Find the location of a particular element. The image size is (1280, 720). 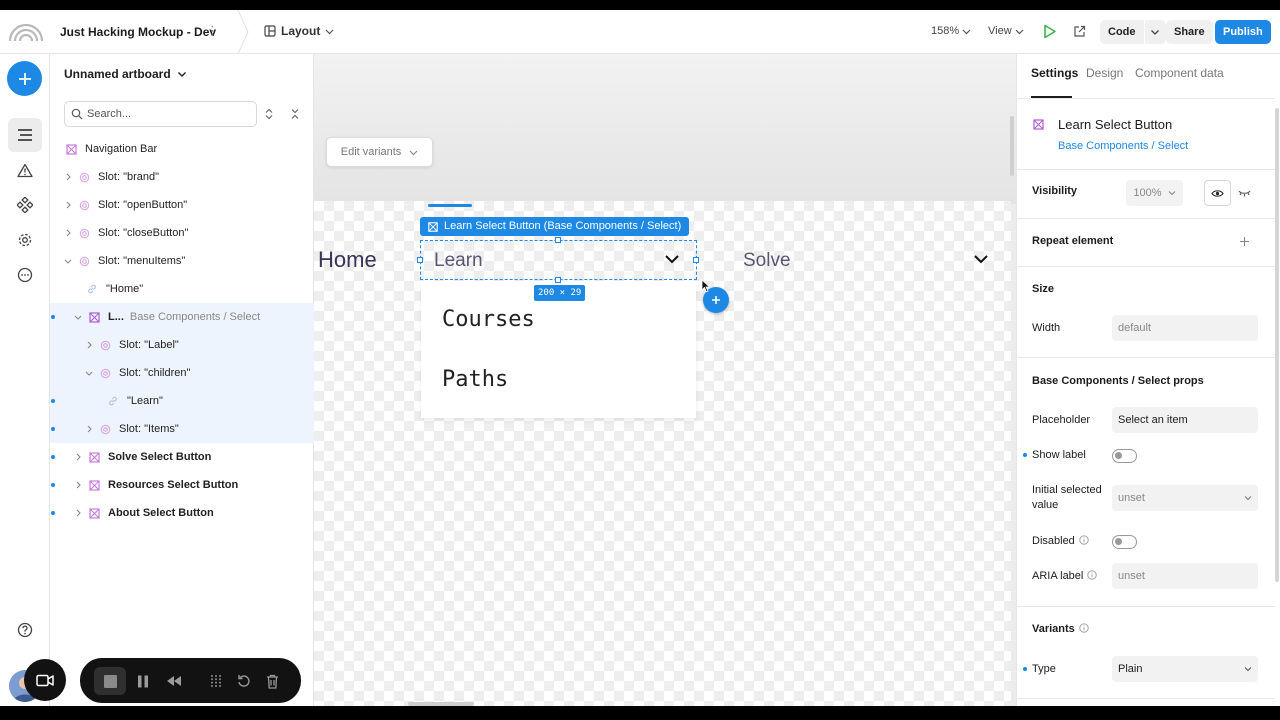

layer-row-learn-select-button: L... Base Components / Select is located at coordinates (182, 317).